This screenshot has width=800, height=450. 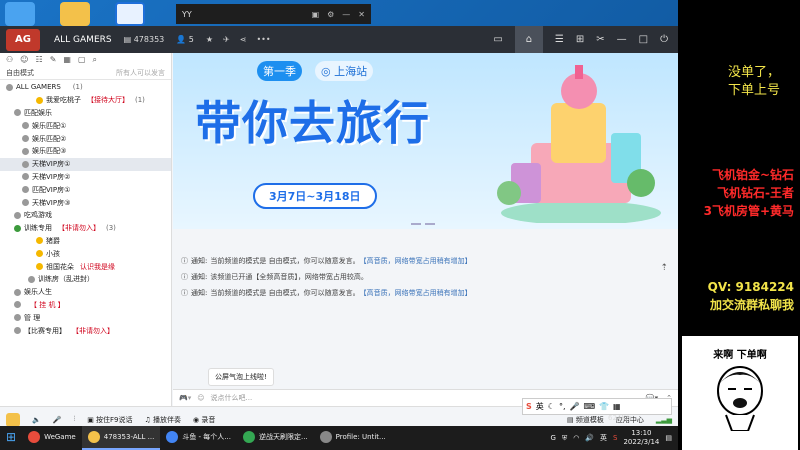 What do you see at coordinates (85, 100) in the screenshot?
I see `channel-tree-item: 我爱吃桃子 【接待大厅】 (1)` at bounding box center [85, 100].